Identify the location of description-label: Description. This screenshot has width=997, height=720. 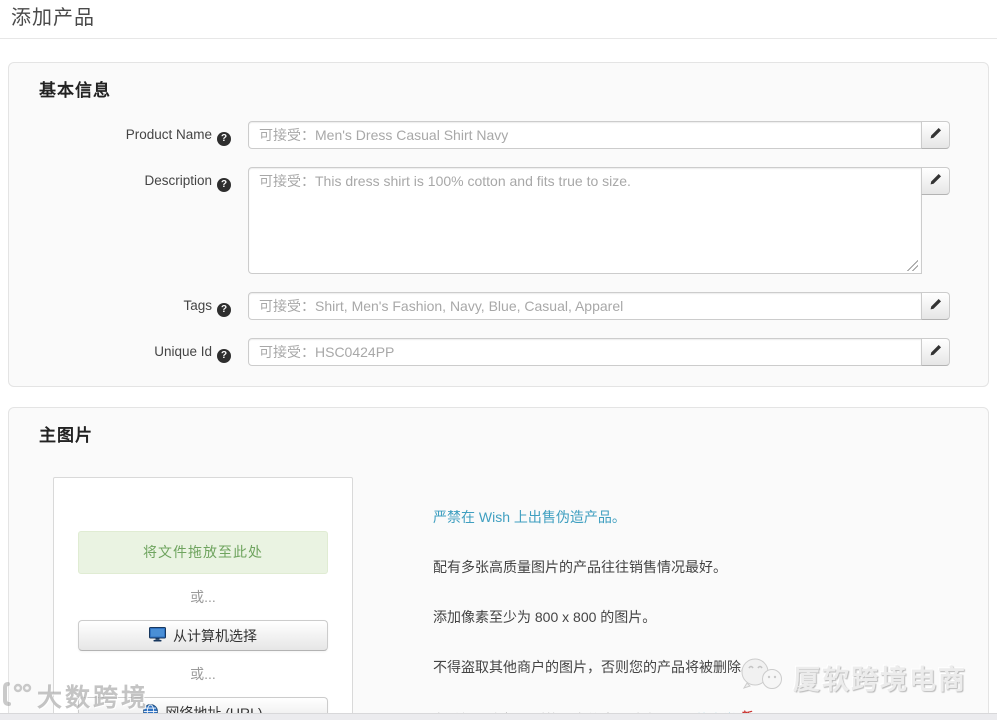
(178, 180).